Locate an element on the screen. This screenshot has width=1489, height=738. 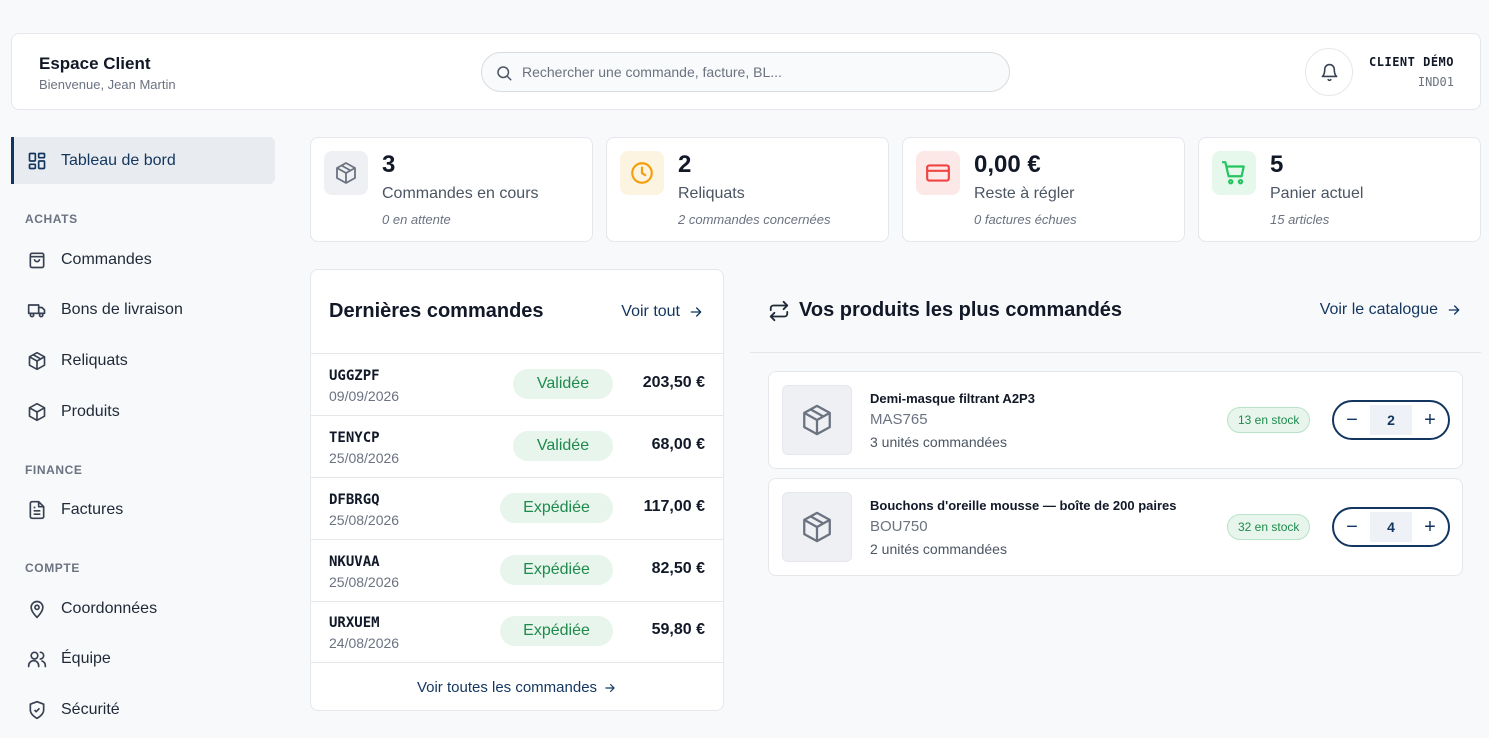
status-badge: Expédiée is located at coordinates (556, 631).